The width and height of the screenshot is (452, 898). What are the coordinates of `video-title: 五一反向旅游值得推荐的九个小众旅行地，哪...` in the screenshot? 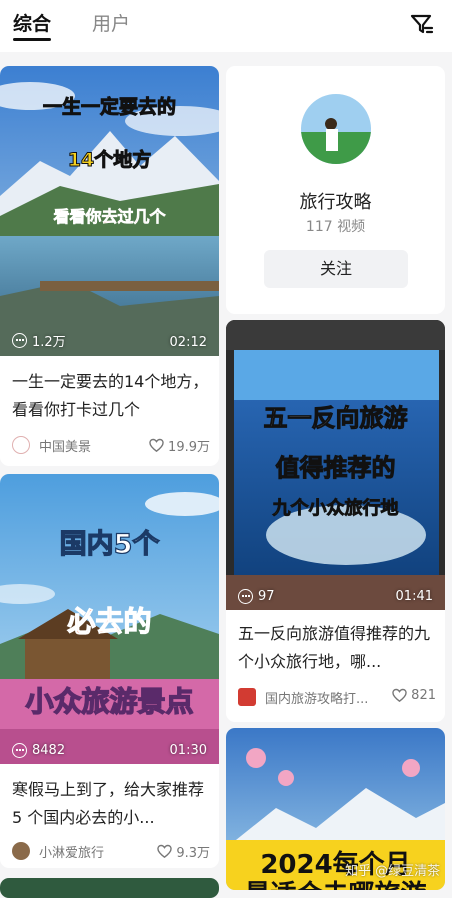 It's located at (337, 648).